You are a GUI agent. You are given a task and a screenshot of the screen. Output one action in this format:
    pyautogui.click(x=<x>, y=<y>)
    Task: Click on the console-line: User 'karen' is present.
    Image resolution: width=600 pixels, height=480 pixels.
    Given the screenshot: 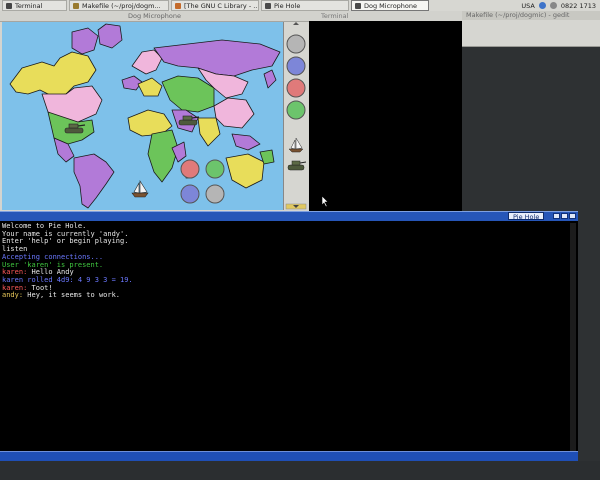 What is the action you would take?
    pyautogui.click(x=53, y=264)
    